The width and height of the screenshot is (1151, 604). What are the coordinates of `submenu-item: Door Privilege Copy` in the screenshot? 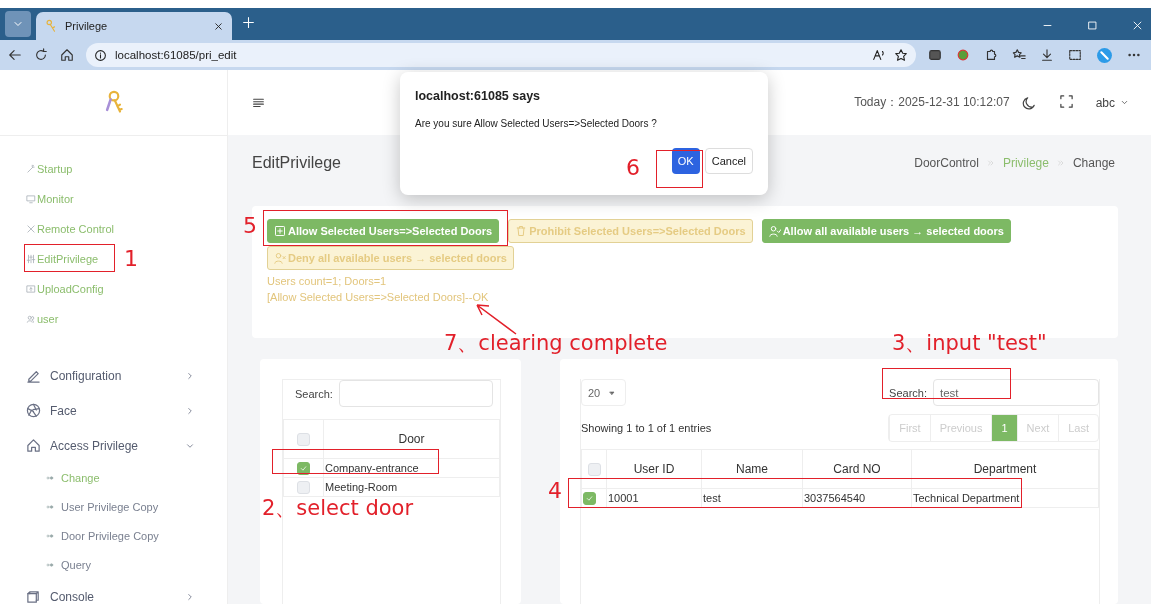 It's located at (113, 535).